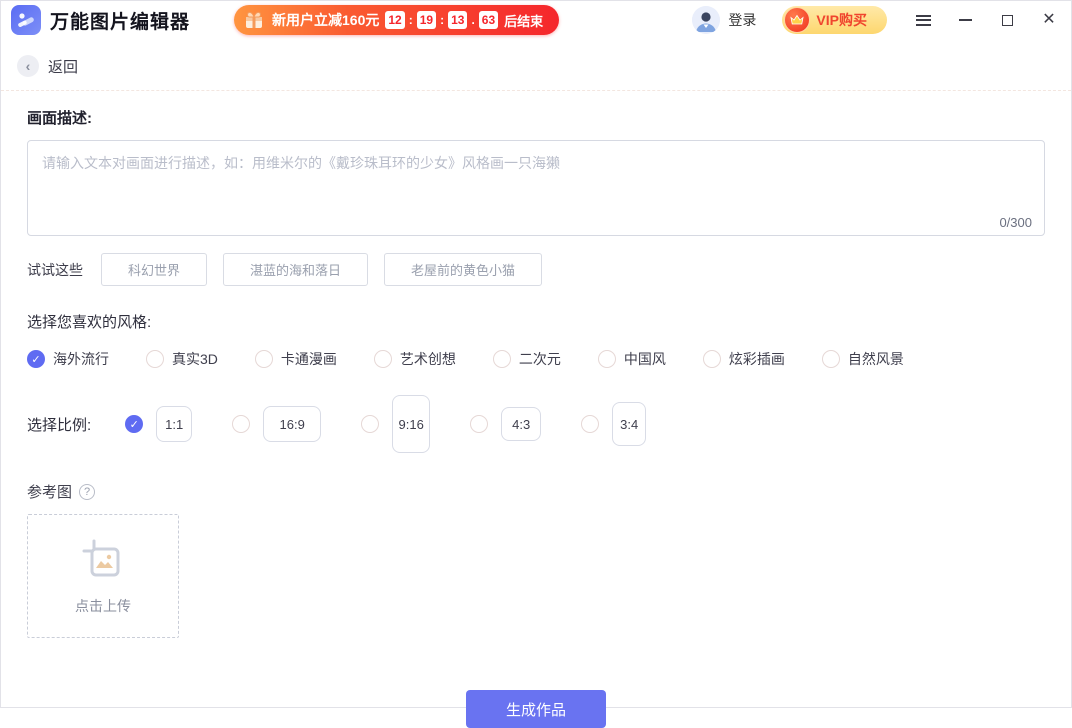 Image resolution: width=1072 pixels, height=728 pixels. Describe the element at coordinates (426, 20) in the screenshot. I see `countdown-minutes: 19` at that location.